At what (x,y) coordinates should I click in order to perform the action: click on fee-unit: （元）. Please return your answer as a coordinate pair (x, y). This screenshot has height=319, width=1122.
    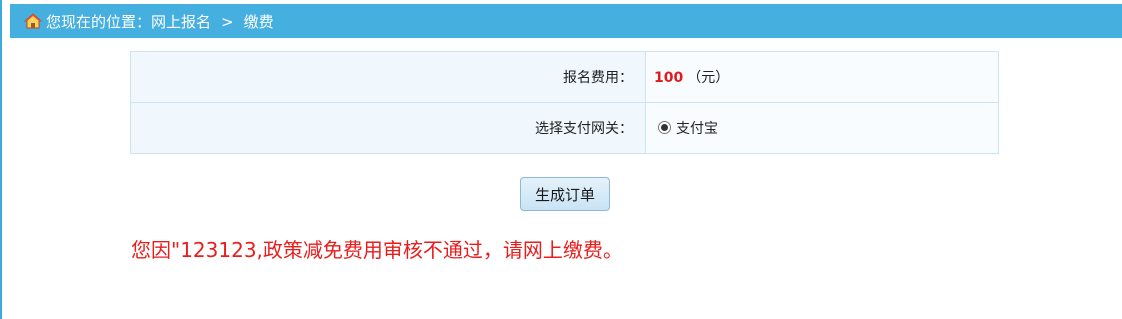
    Looking at the image, I should click on (708, 78).